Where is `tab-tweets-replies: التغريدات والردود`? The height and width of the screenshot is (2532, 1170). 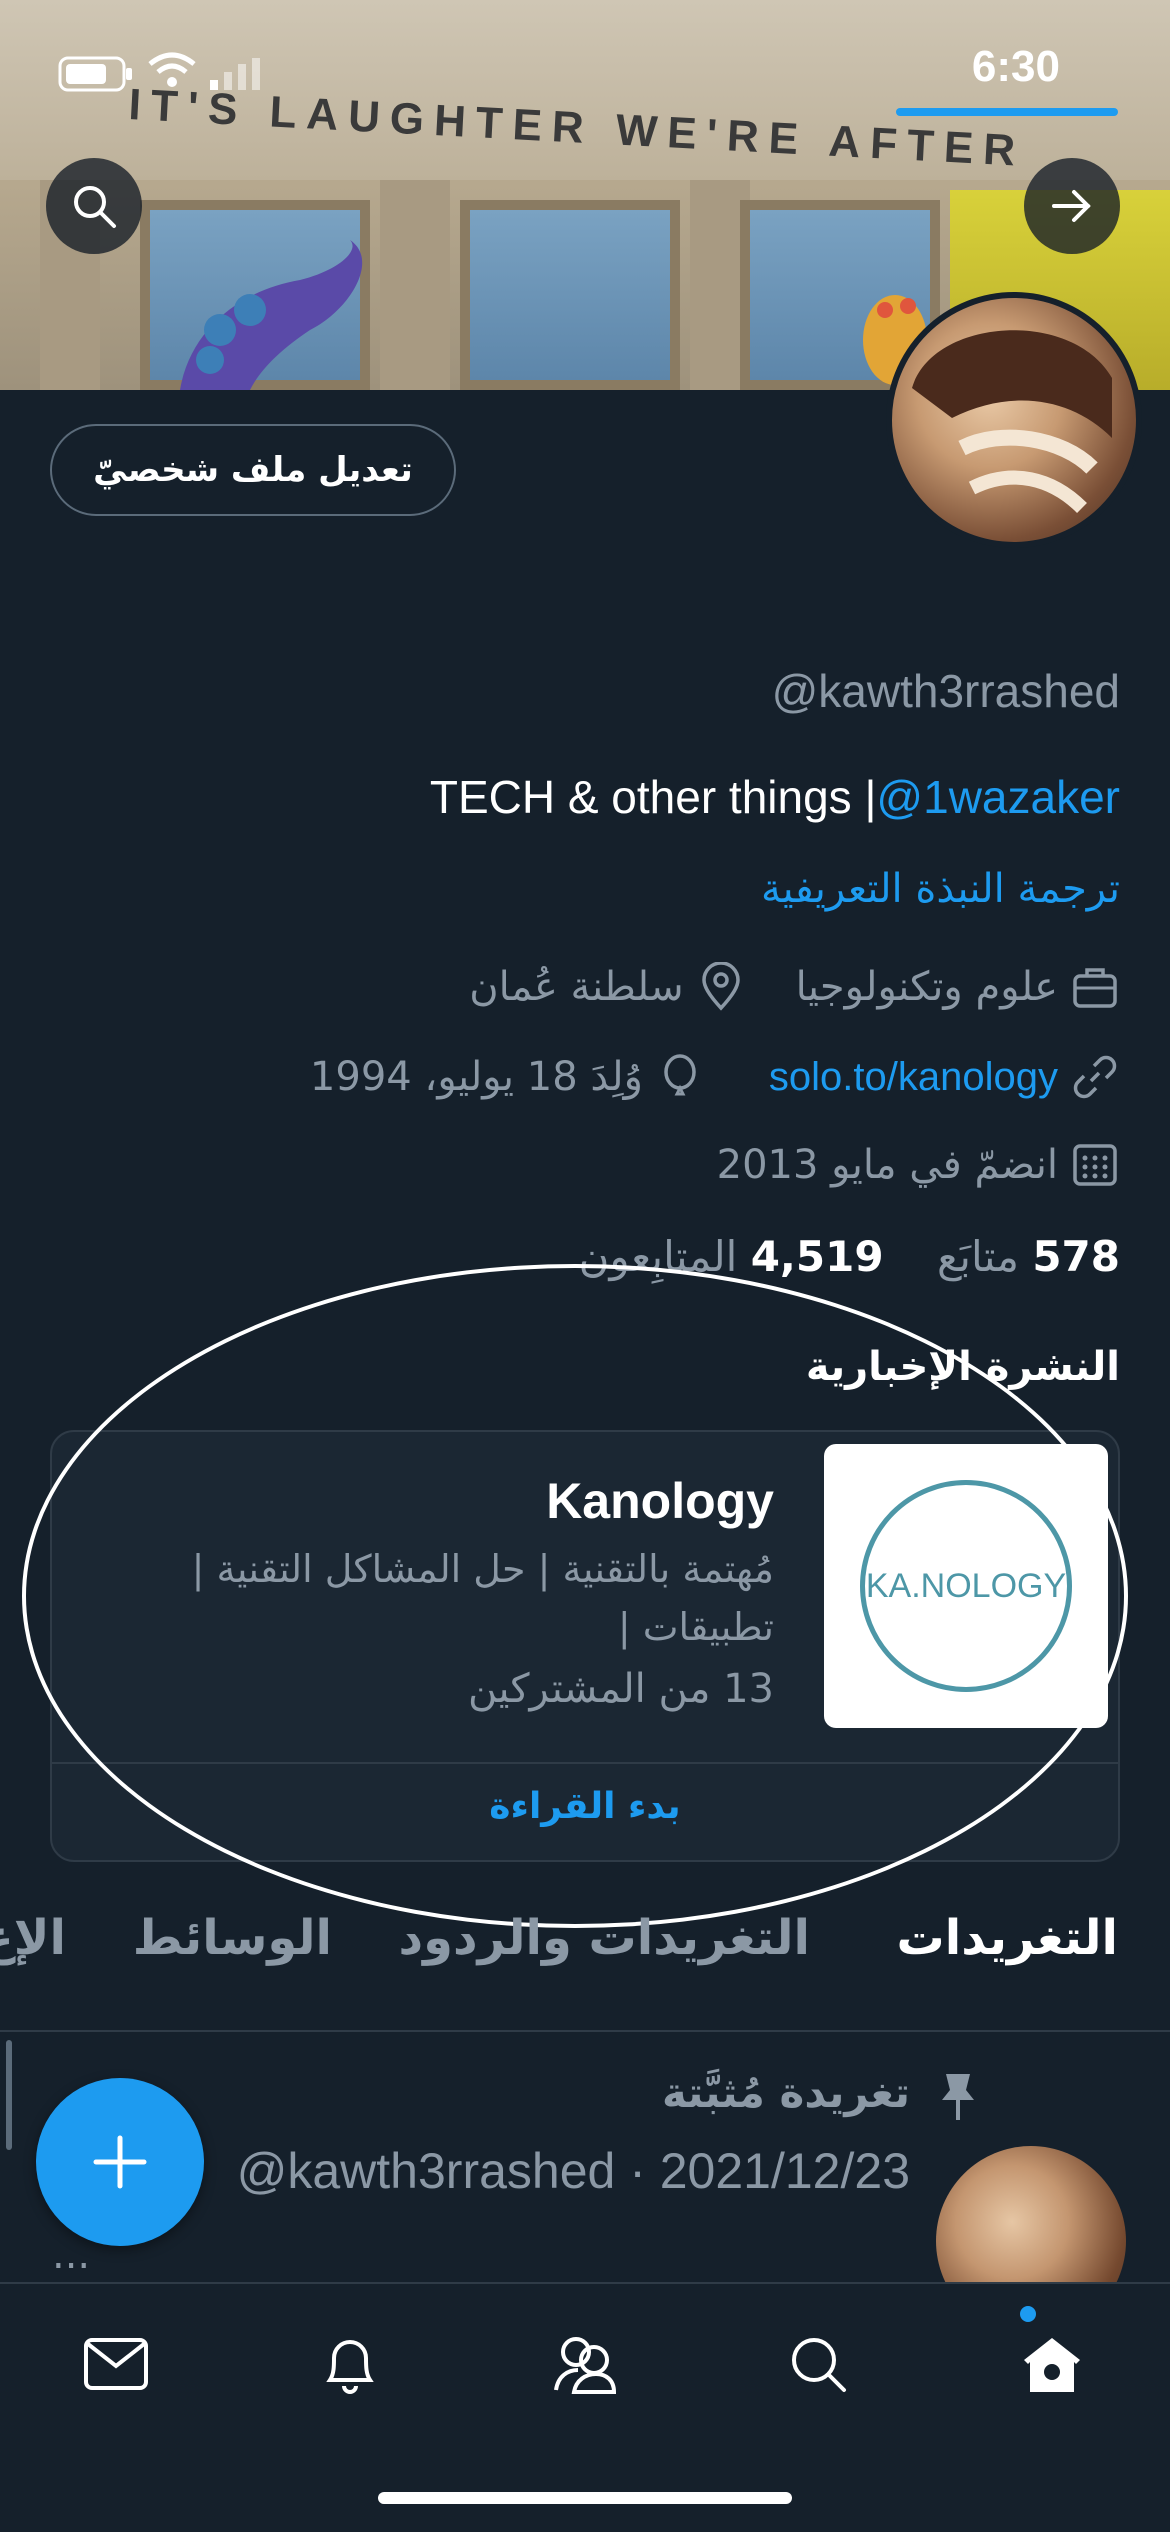
tab-tweets-replies: التغريدات والردود is located at coordinates (604, 1938).